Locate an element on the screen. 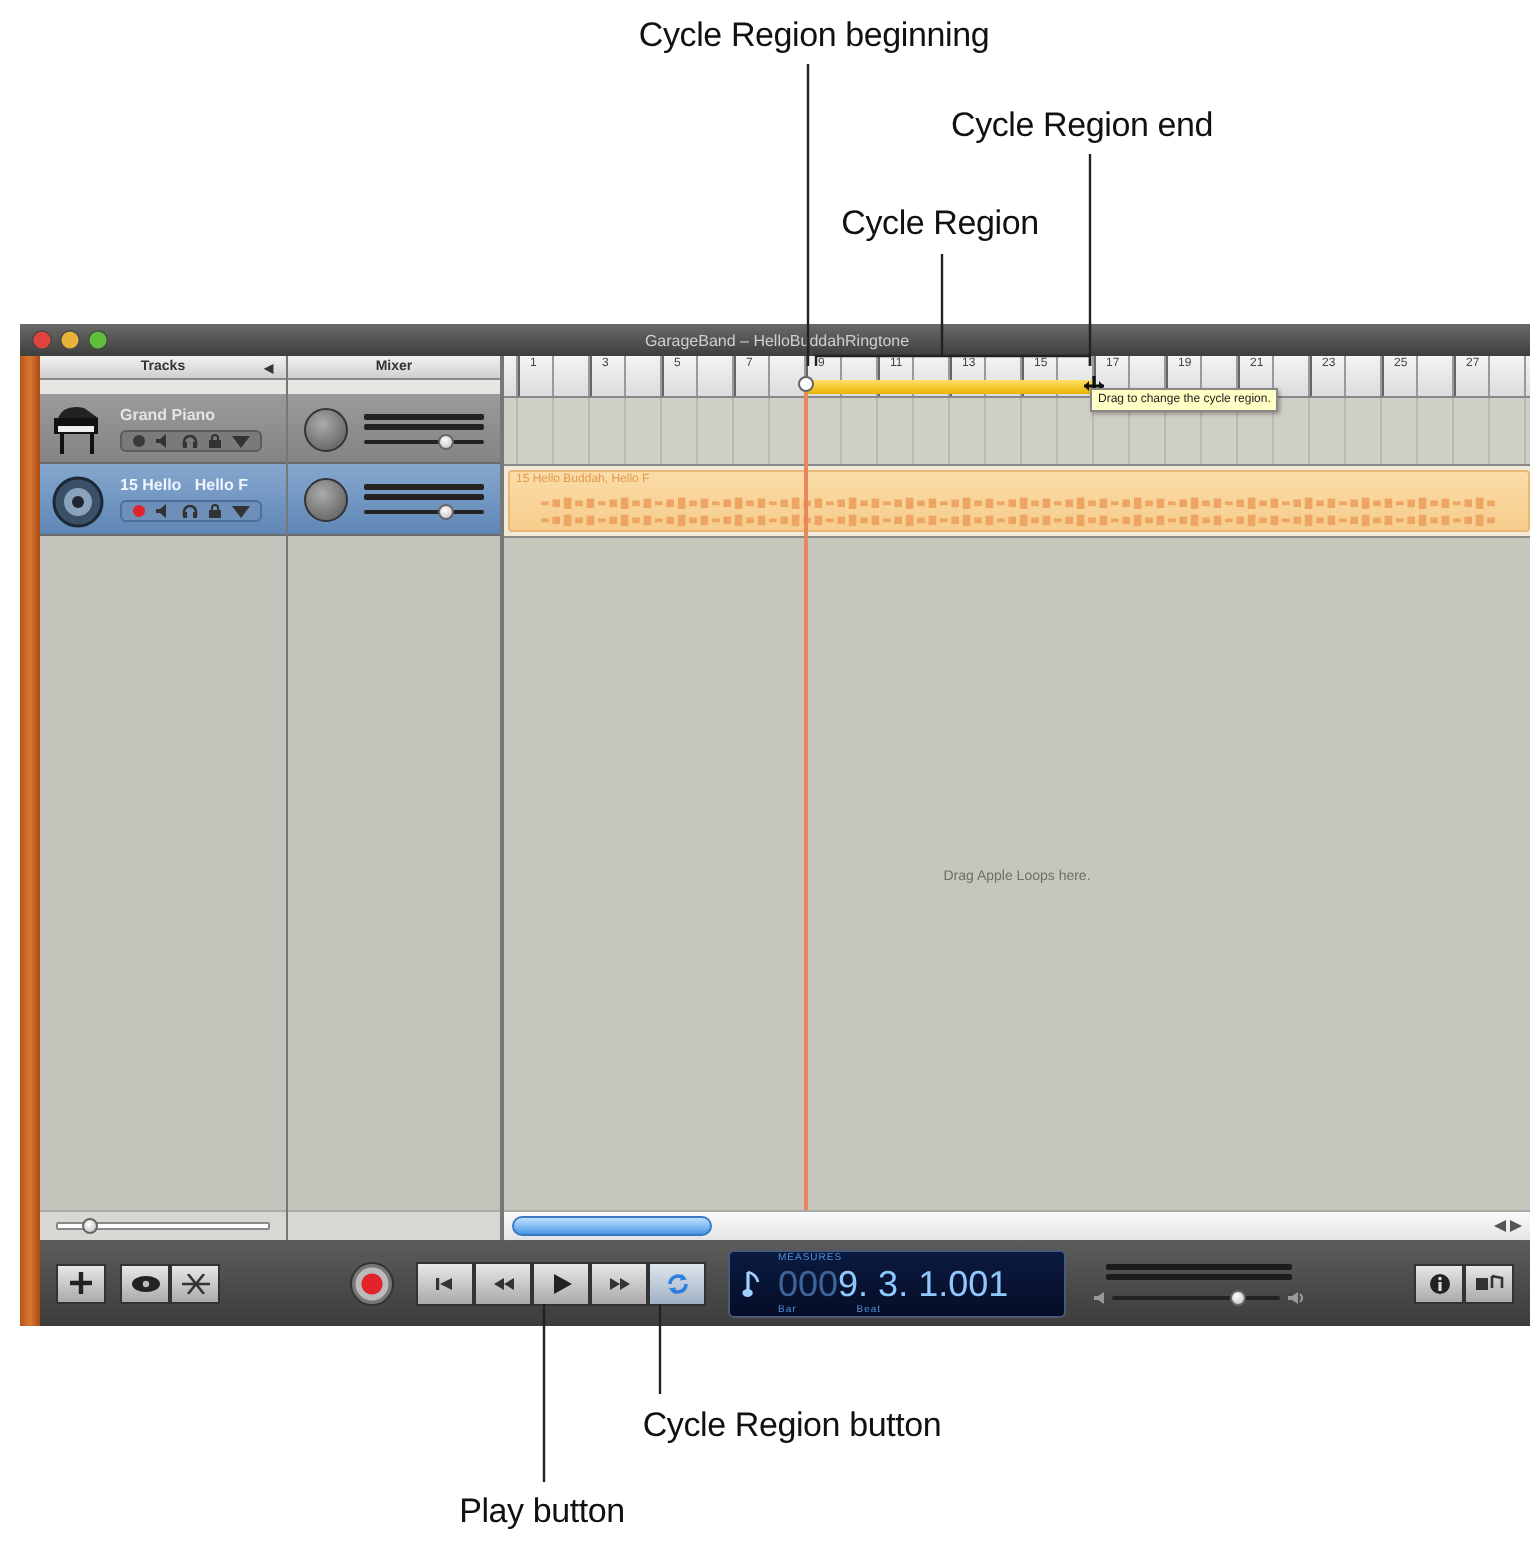 The width and height of the screenshot is (1530, 1542). horizontal-scrollbar is located at coordinates (1017, 1225).